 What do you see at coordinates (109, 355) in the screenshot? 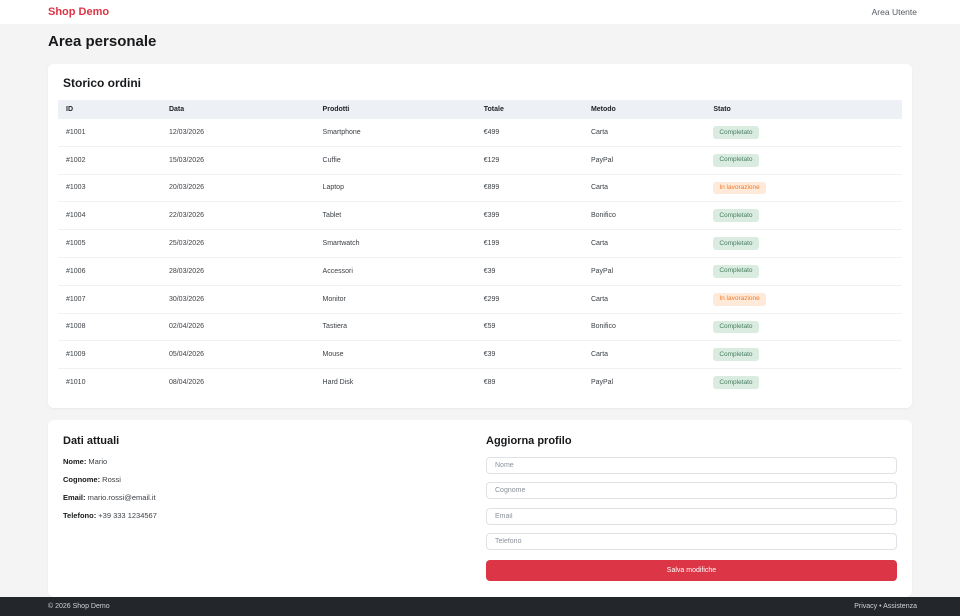
I see `order-id-cell: #1009` at bounding box center [109, 355].